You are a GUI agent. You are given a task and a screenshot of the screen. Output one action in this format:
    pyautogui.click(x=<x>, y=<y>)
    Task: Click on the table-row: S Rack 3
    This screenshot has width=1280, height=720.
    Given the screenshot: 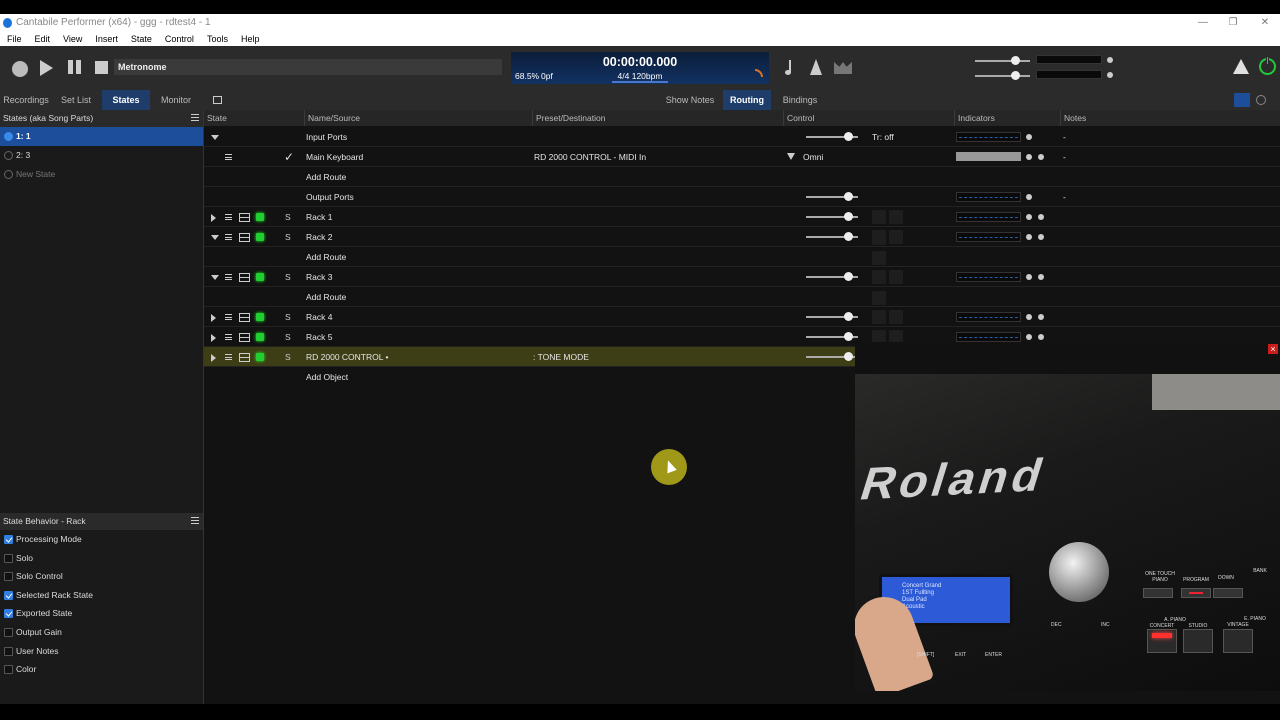 What is the action you would take?
    pyautogui.click(x=742, y=286)
    